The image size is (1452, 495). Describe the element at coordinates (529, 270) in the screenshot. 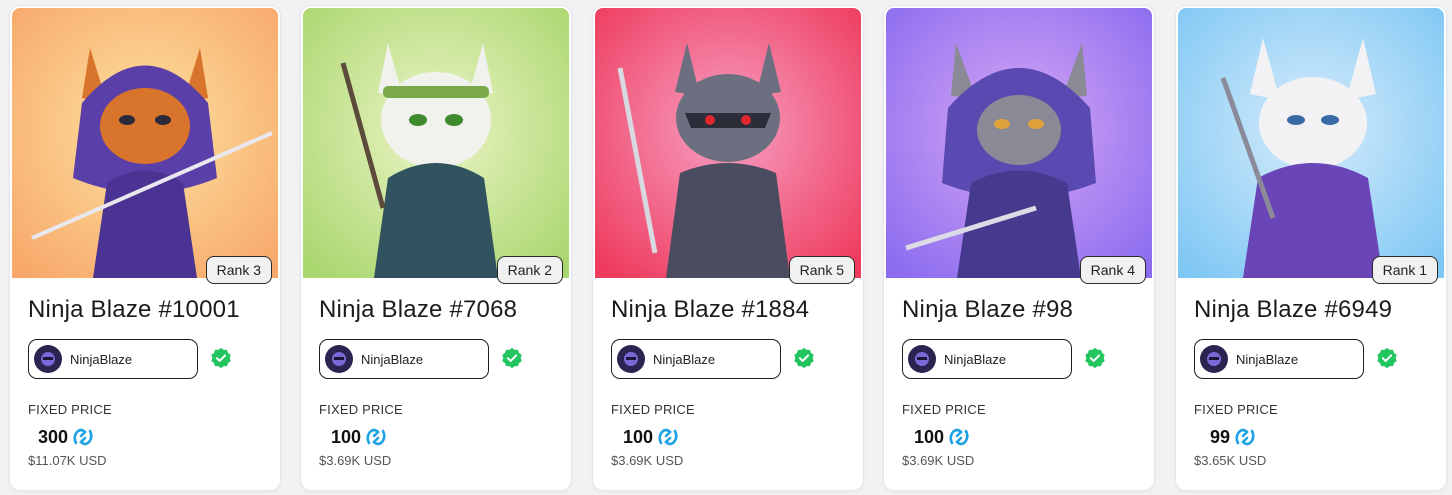

I see `rank-badge: Rank 2` at that location.